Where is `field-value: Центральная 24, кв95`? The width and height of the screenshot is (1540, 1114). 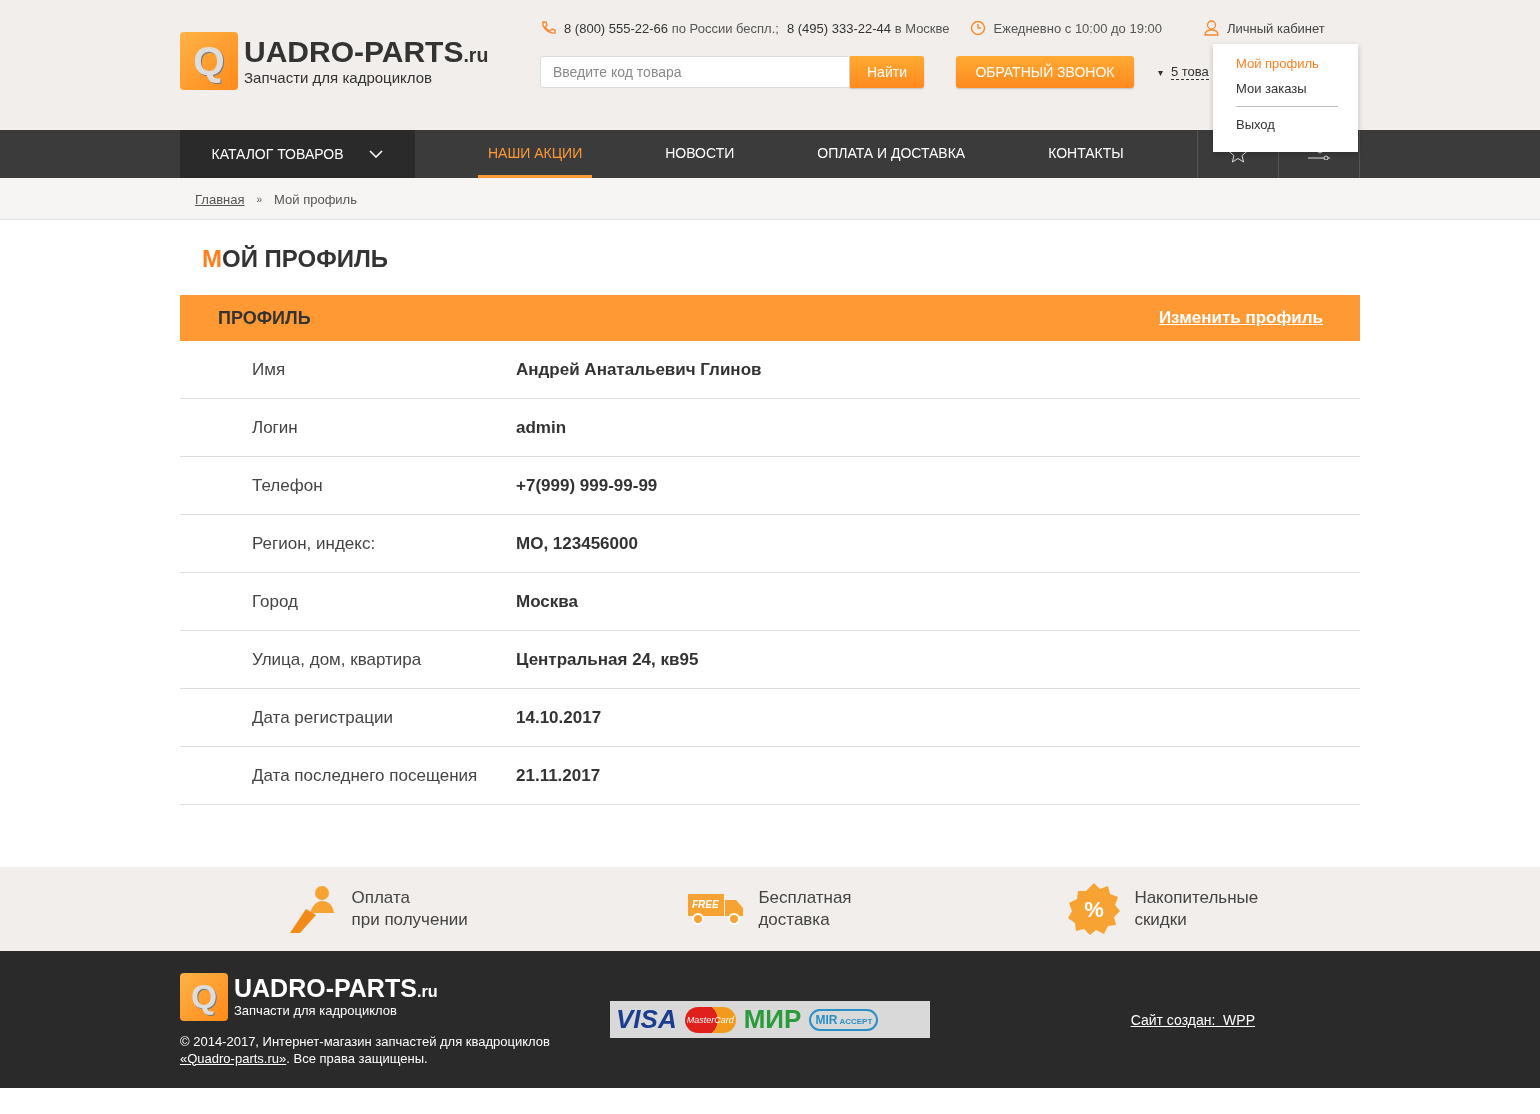
field-value: Центральная 24, кв95 is located at coordinates (607, 659).